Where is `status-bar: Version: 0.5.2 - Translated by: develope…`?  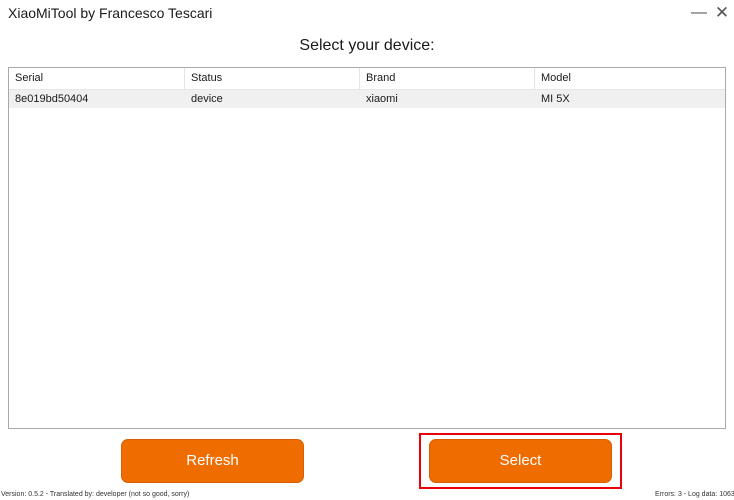
status-bar: Version: 0.5.2 - Translated by: develope… is located at coordinates (367, 495).